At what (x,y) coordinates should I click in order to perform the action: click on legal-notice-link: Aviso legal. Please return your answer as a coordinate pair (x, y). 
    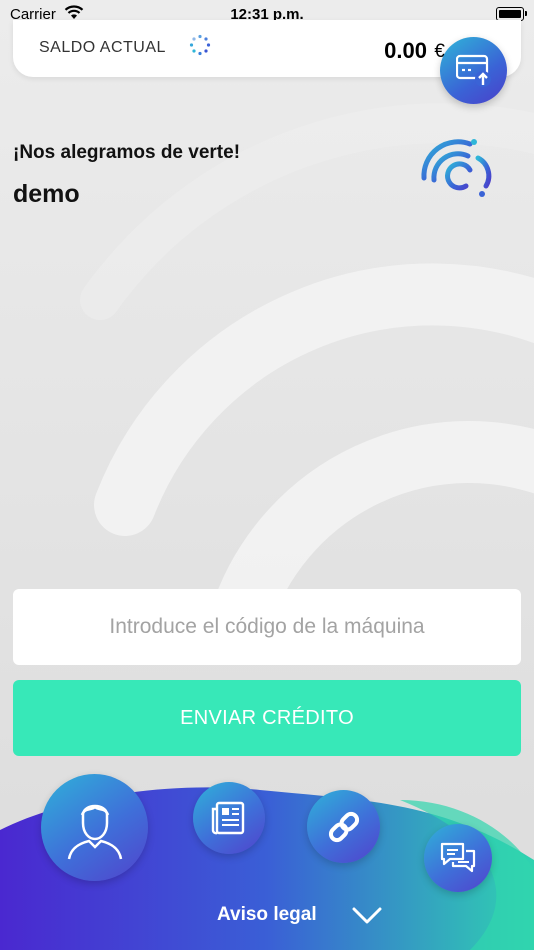
    Looking at the image, I should click on (267, 915).